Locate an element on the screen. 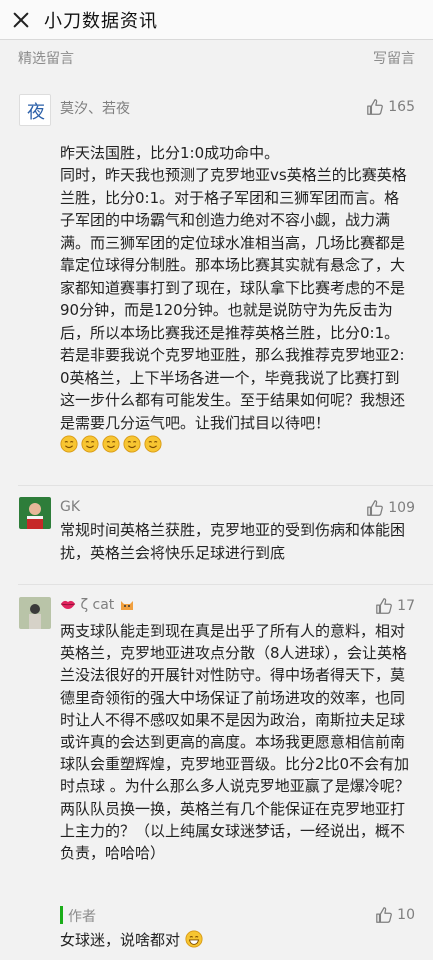 This screenshot has height=960, width=433. comment-nickname: ζ cat is located at coordinates (97, 605).